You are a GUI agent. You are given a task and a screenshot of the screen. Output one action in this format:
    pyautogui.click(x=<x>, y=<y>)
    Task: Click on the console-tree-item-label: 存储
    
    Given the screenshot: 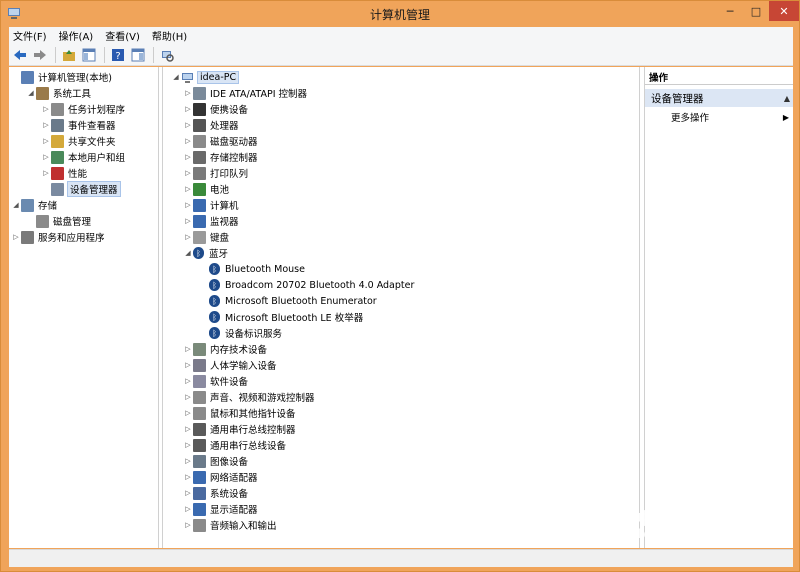 What is the action you would take?
    pyautogui.click(x=48, y=206)
    